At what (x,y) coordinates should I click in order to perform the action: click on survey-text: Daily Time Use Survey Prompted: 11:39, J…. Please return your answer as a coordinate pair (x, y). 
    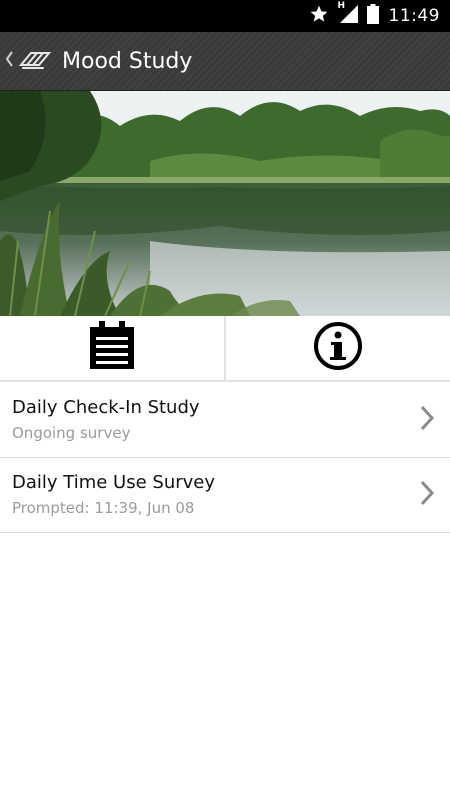
    Looking at the image, I should click on (113, 495).